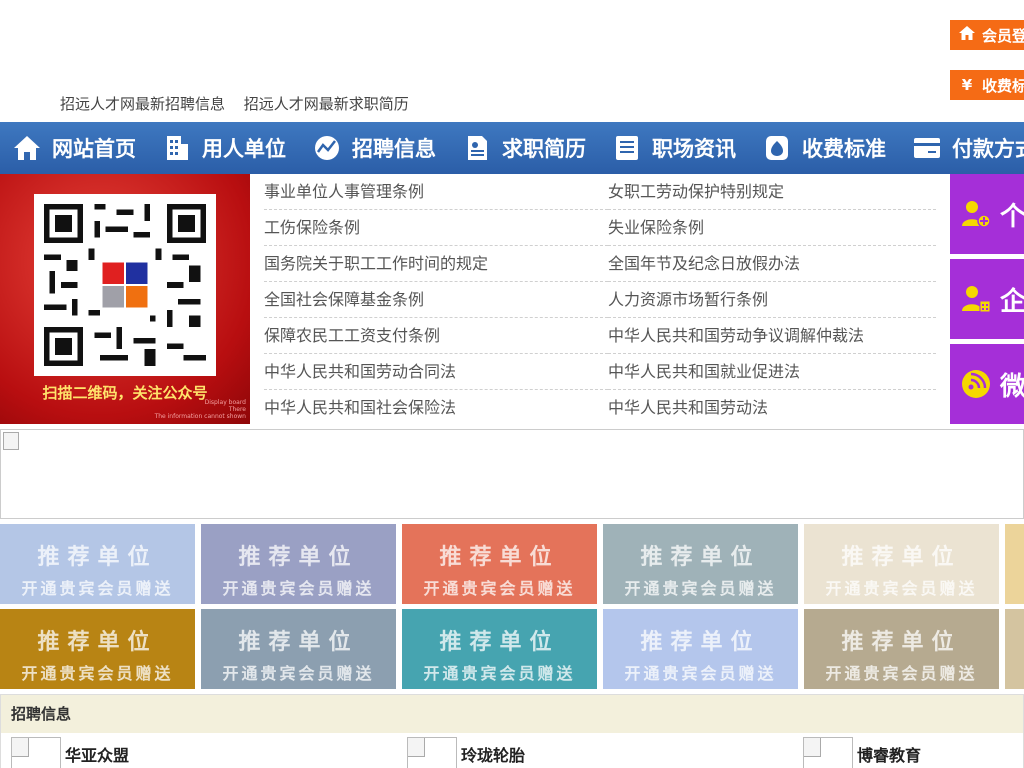  I want to click on qr-code, so click(125, 285).